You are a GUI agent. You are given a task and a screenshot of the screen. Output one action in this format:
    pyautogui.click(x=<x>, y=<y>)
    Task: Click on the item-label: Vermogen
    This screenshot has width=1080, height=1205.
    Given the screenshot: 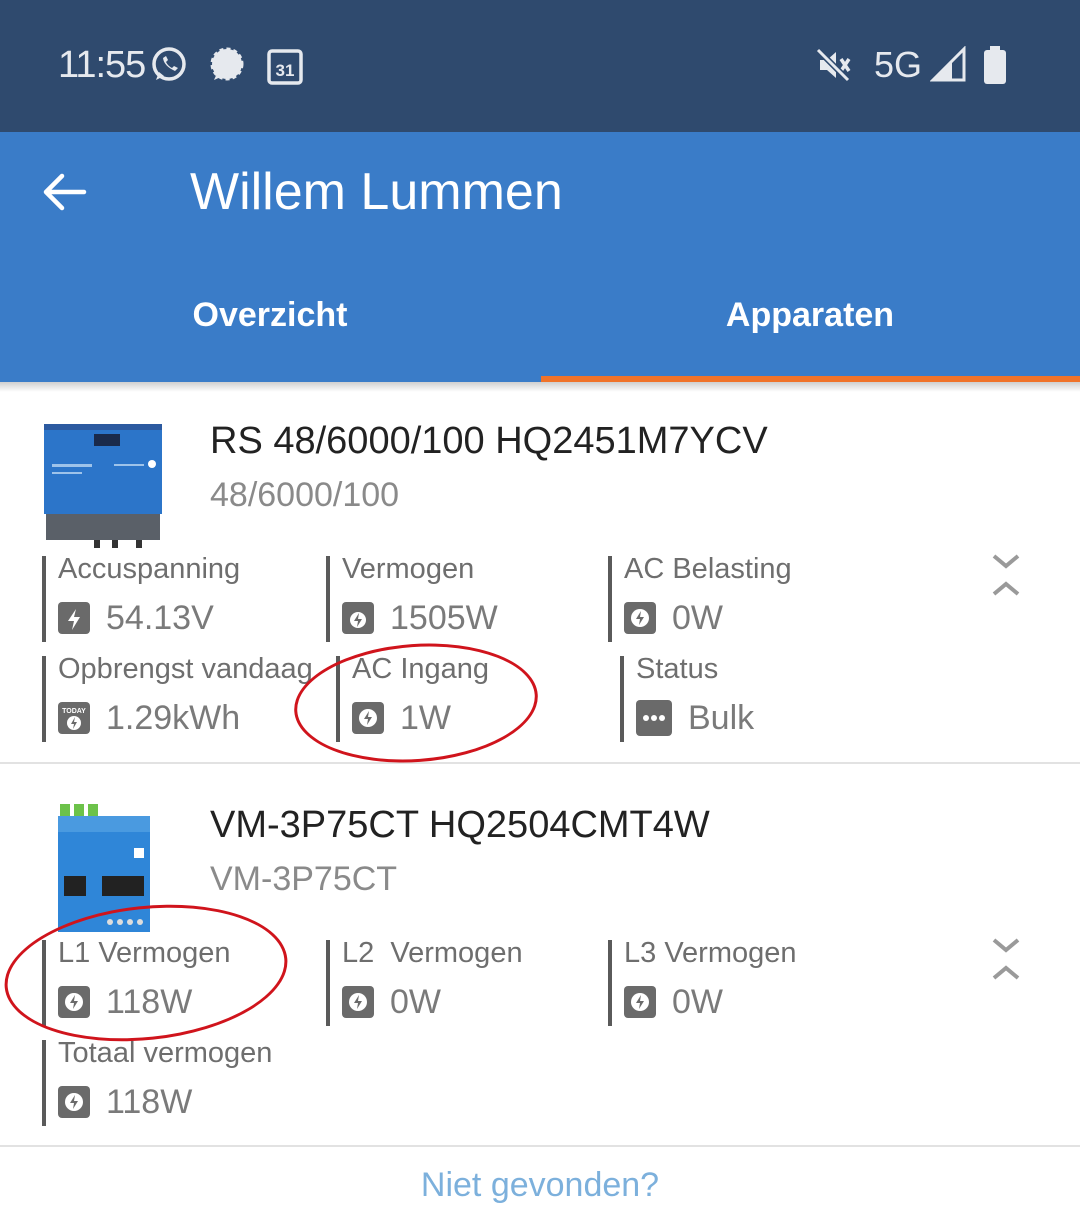 What is the action you would take?
    pyautogui.click(x=408, y=569)
    